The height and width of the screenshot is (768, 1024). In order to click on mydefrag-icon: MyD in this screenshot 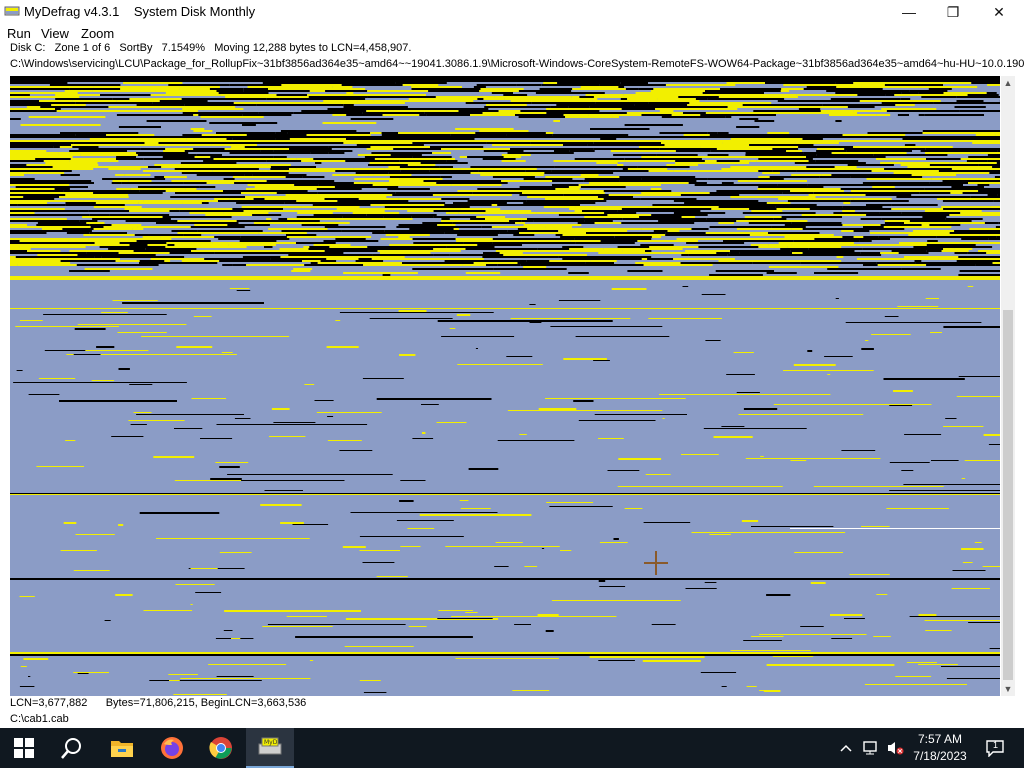, I will do `click(270, 746)`.